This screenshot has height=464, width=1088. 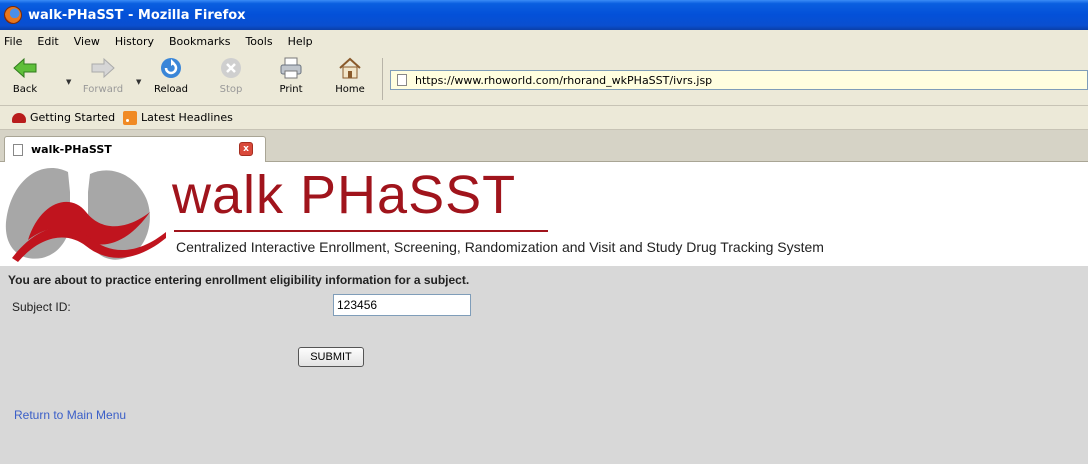 What do you see at coordinates (544, 146) in the screenshot?
I see `tab-strip: walk-PHaSST x` at bounding box center [544, 146].